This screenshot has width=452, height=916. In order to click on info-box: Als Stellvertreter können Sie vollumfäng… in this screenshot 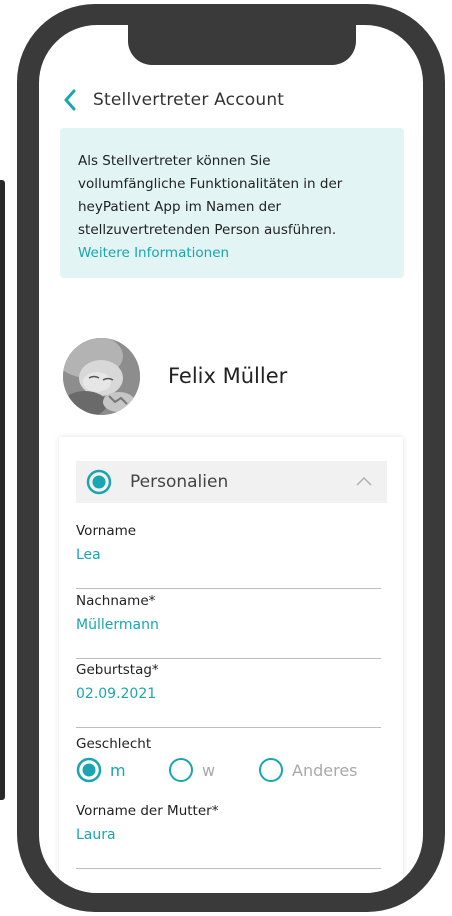, I will do `click(232, 203)`.